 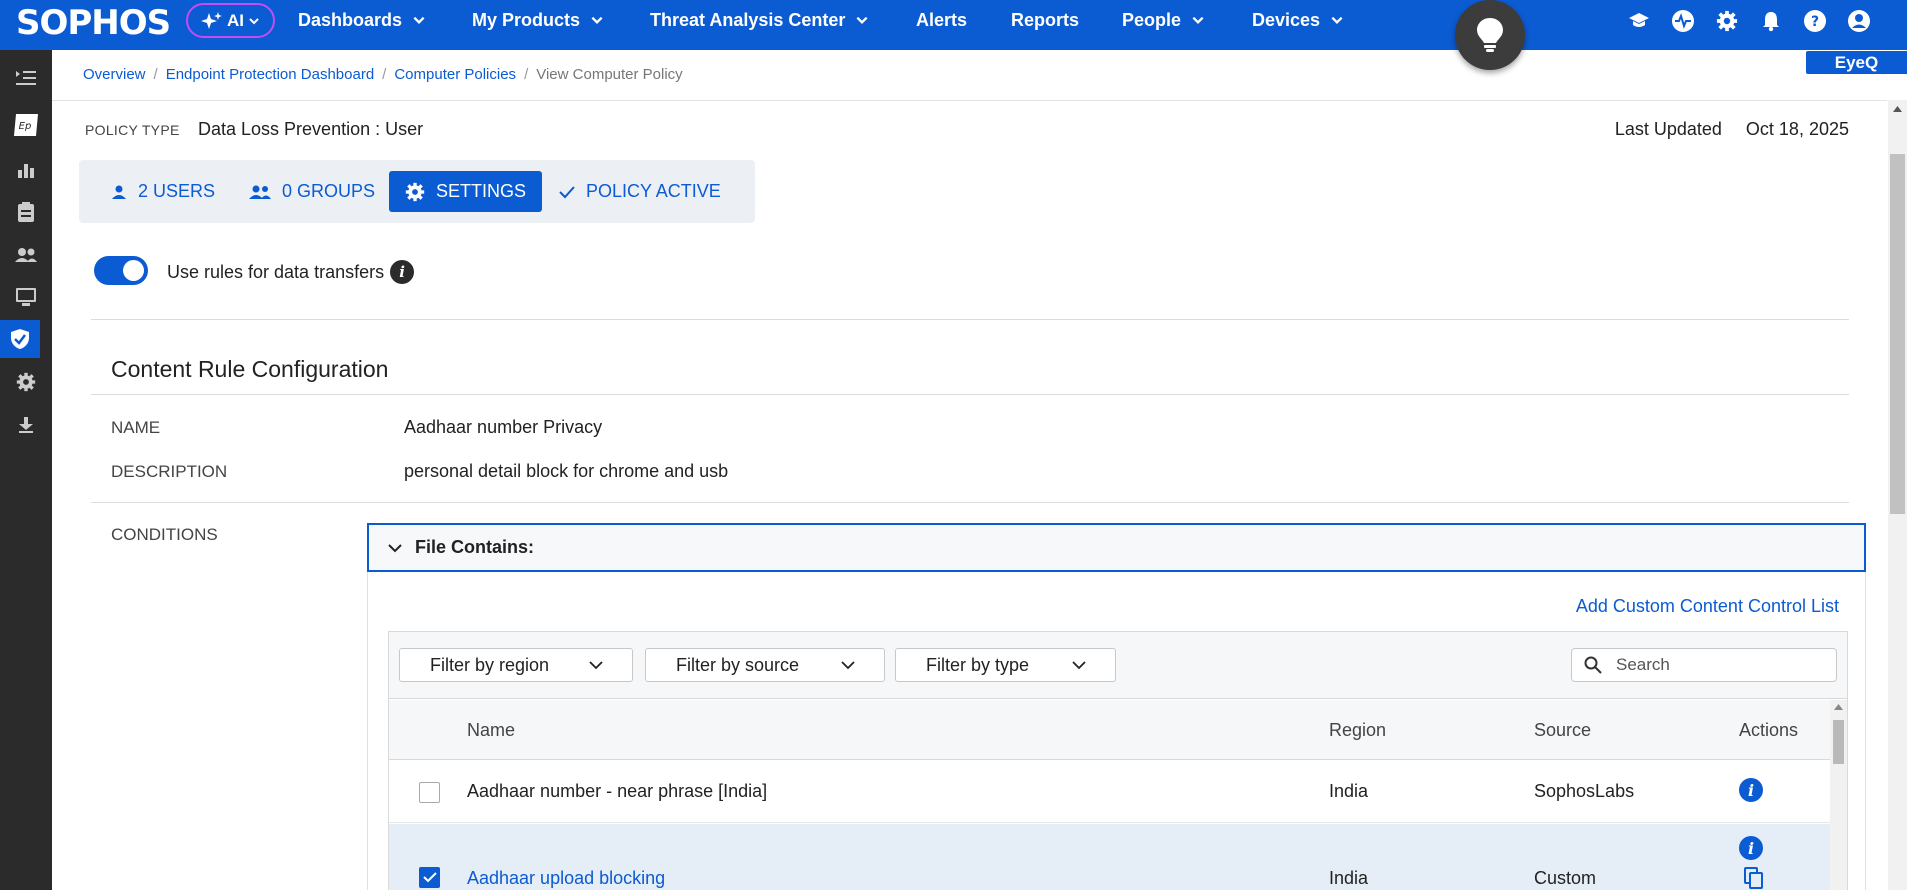 I want to click on filter-label: Filter by source, so click(x=738, y=664).